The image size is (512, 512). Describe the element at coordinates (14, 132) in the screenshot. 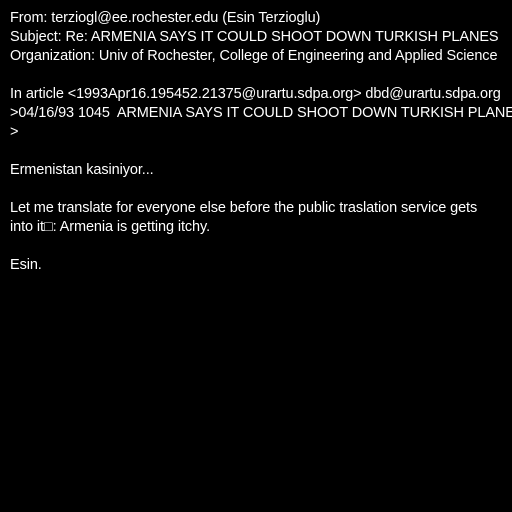

I see `quote-marker: >` at that location.